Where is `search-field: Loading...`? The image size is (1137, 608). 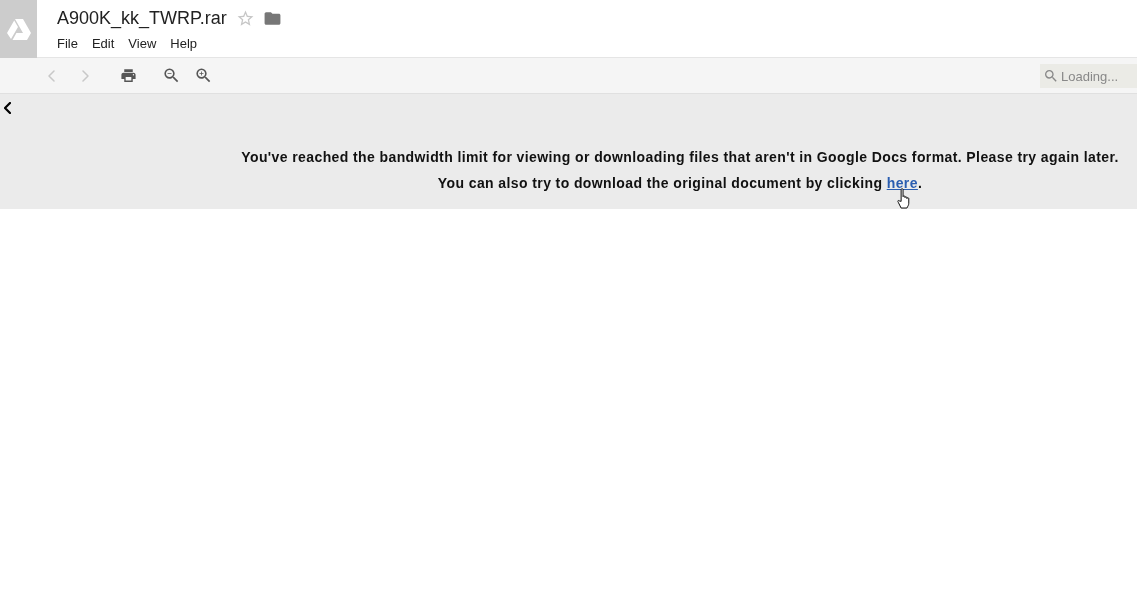
search-field: Loading... is located at coordinates (1088, 76).